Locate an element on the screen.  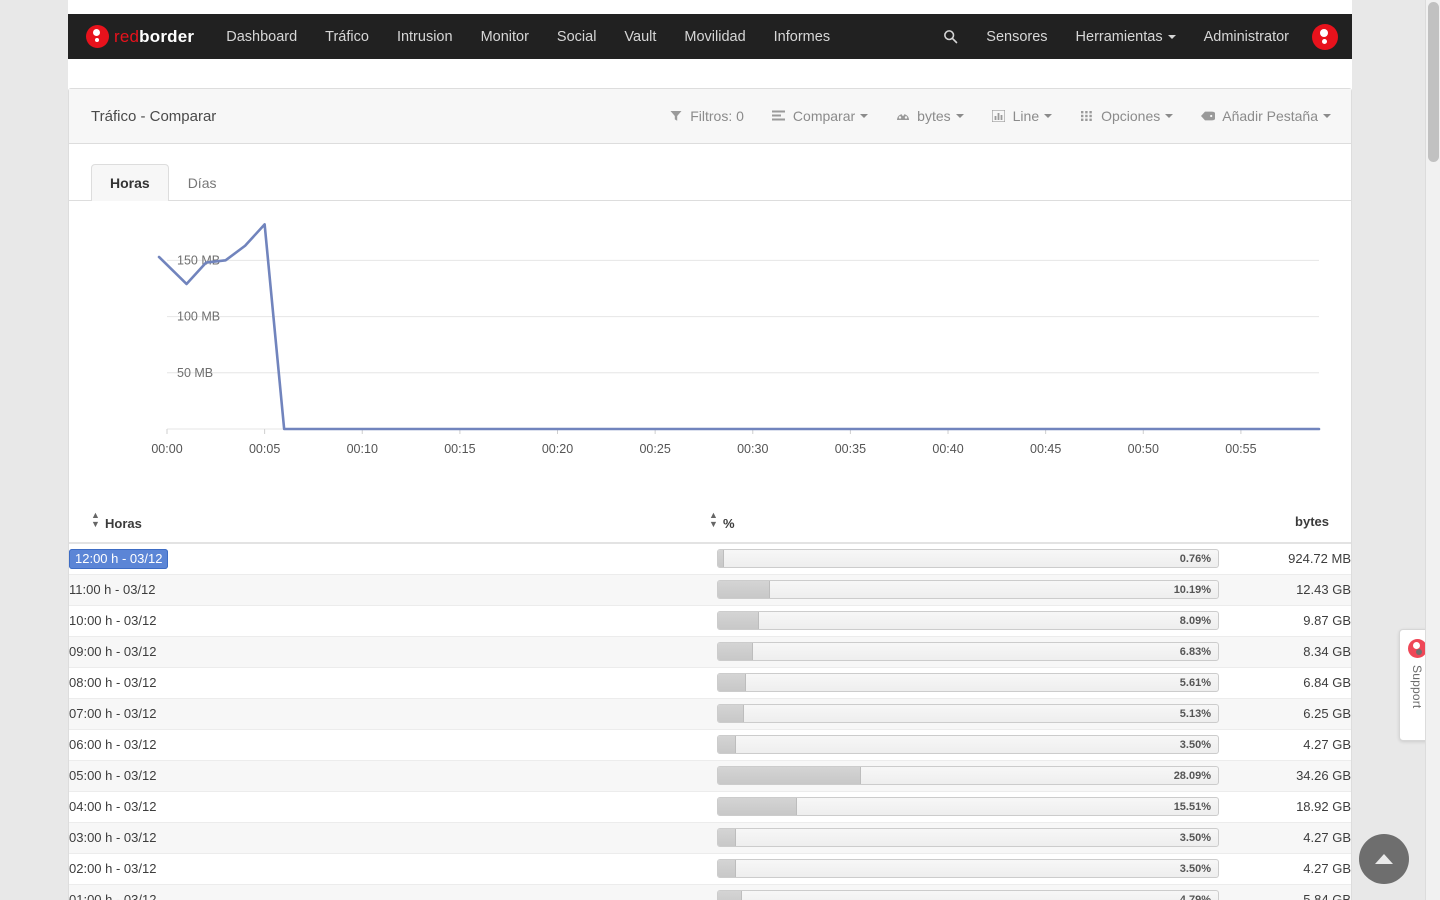
row-label: 08:00 h - 03/12 is located at coordinates (112, 682).